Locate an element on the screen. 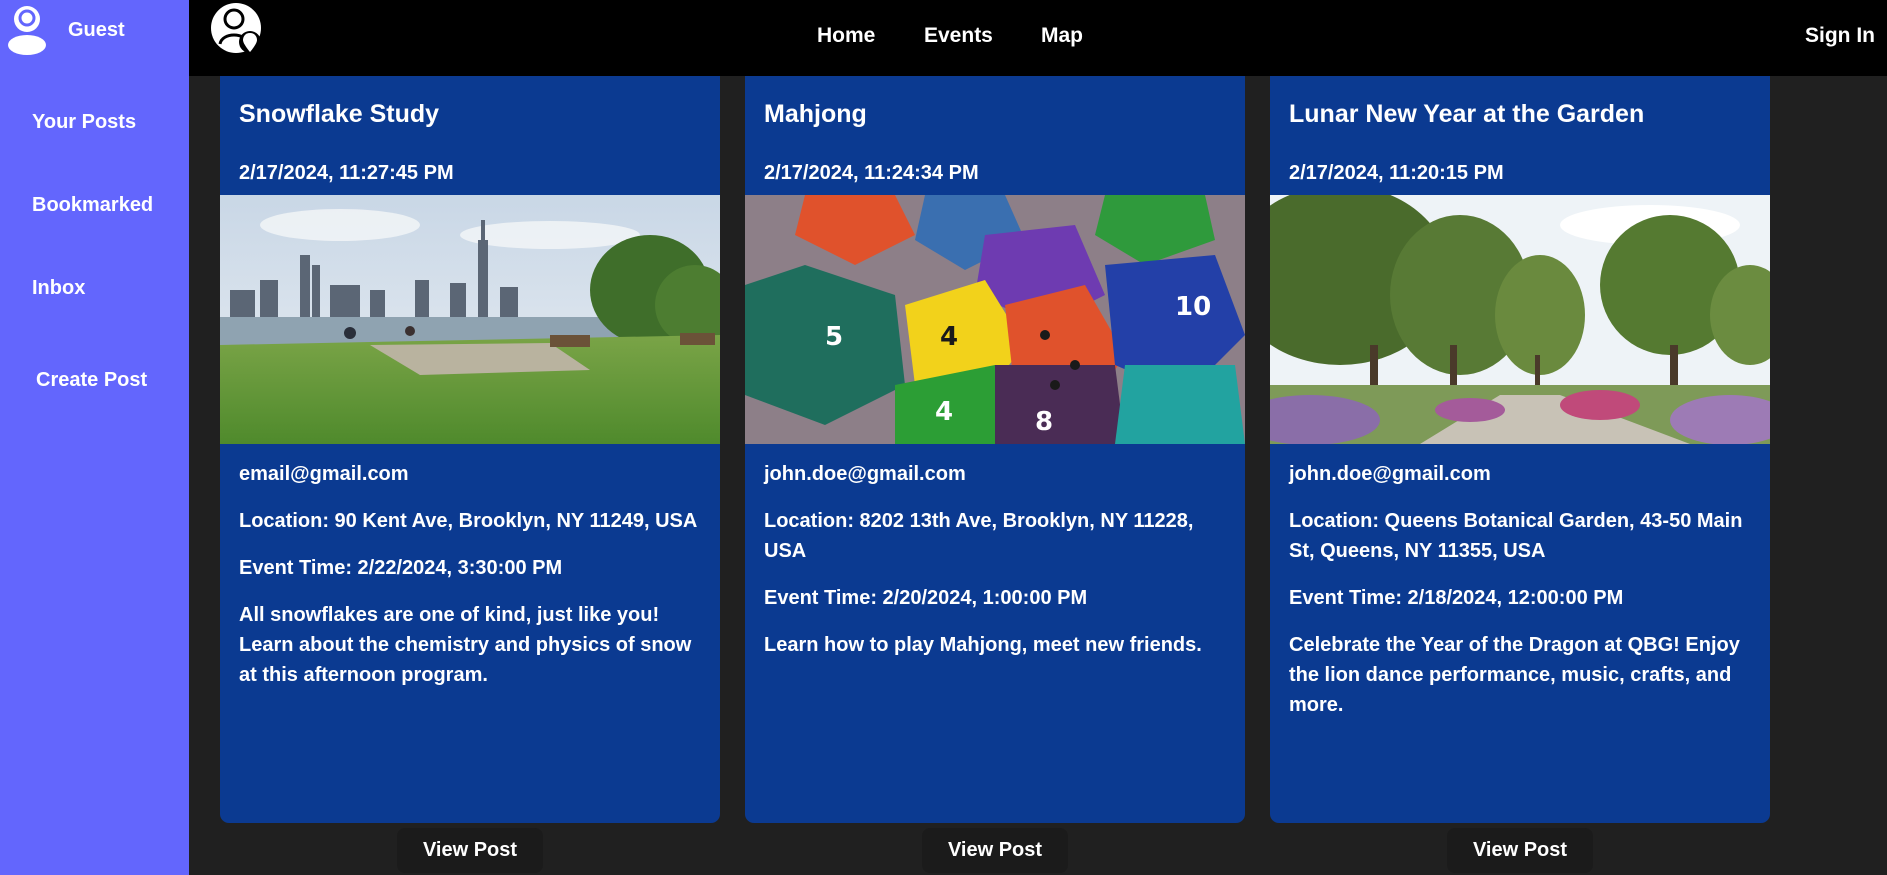 The image size is (1887, 875). waterfront-skyline-photo-icon is located at coordinates (470, 319).